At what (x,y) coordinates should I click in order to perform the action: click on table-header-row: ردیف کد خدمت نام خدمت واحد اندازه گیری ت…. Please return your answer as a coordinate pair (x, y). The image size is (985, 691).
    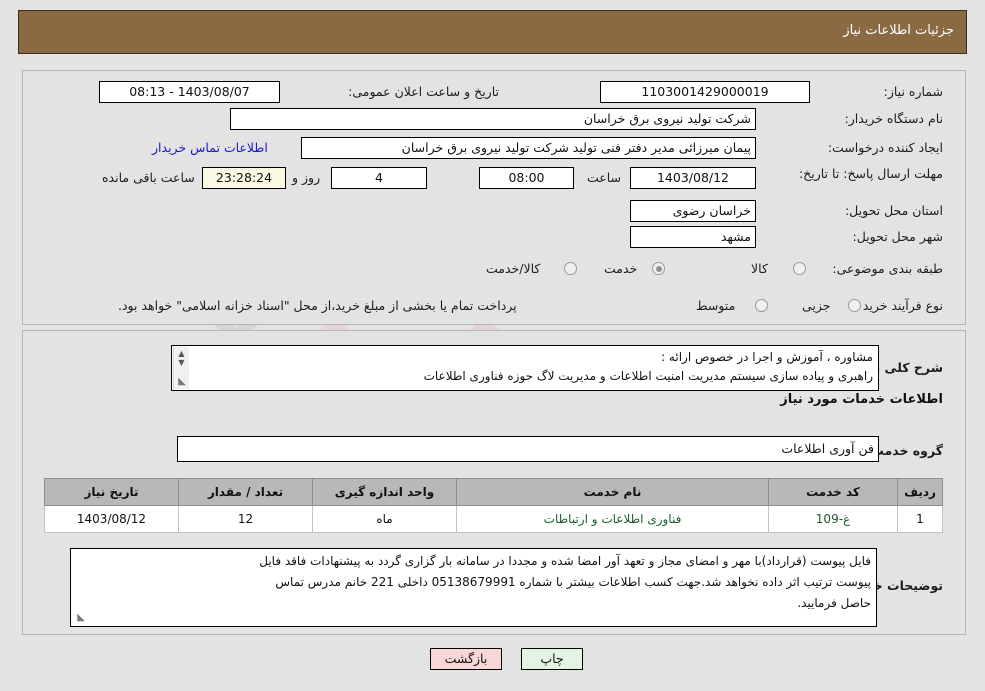
    Looking at the image, I should click on (493, 492).